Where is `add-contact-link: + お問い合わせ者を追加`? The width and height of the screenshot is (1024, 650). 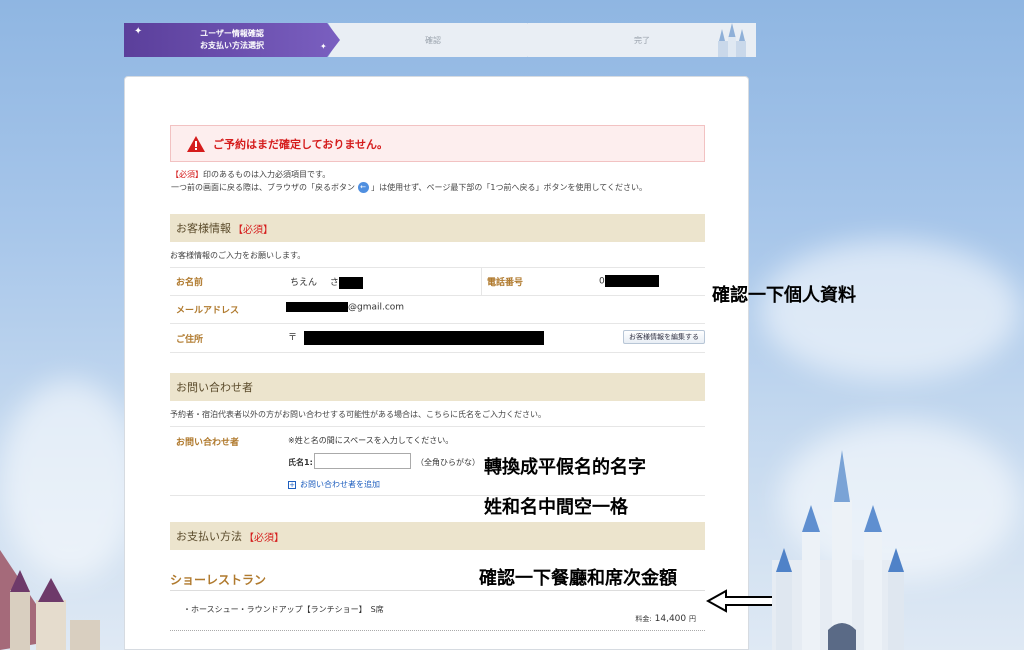 add-contact-link: + お問い合わせ者を追加 is located at coordinates (334, 484).